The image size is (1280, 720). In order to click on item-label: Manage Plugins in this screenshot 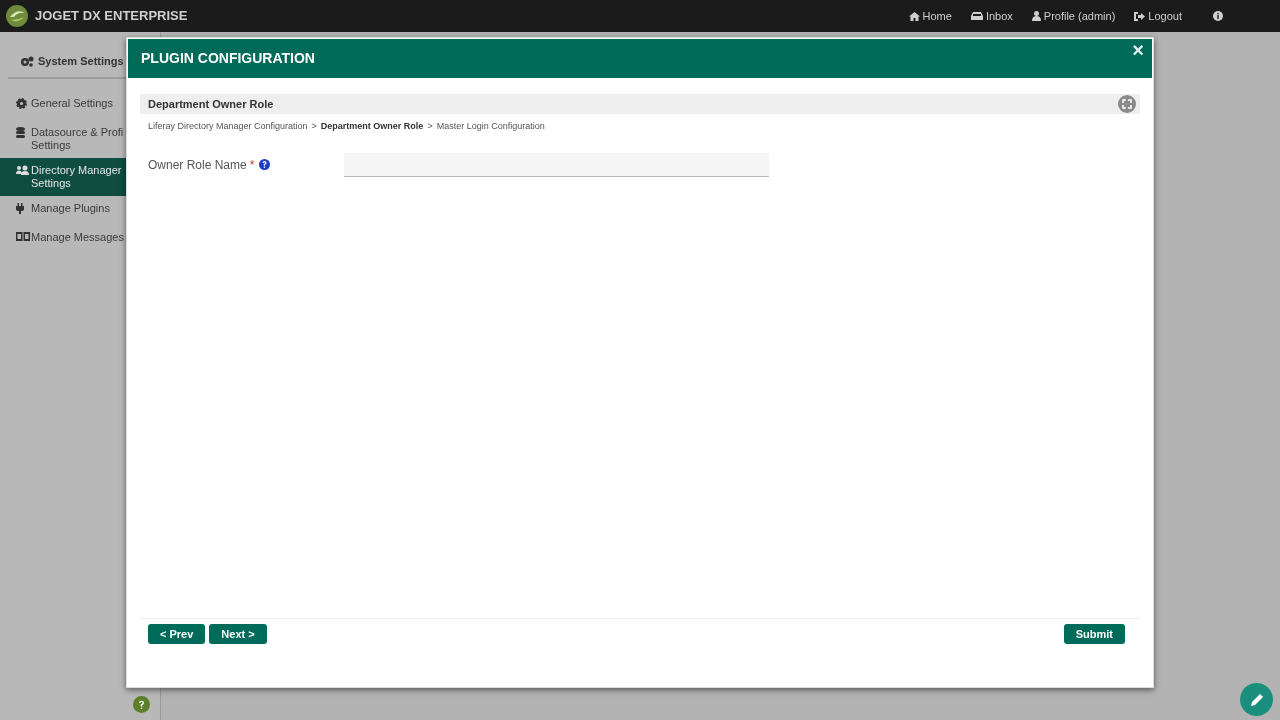, I will do `click(70, 208)`.